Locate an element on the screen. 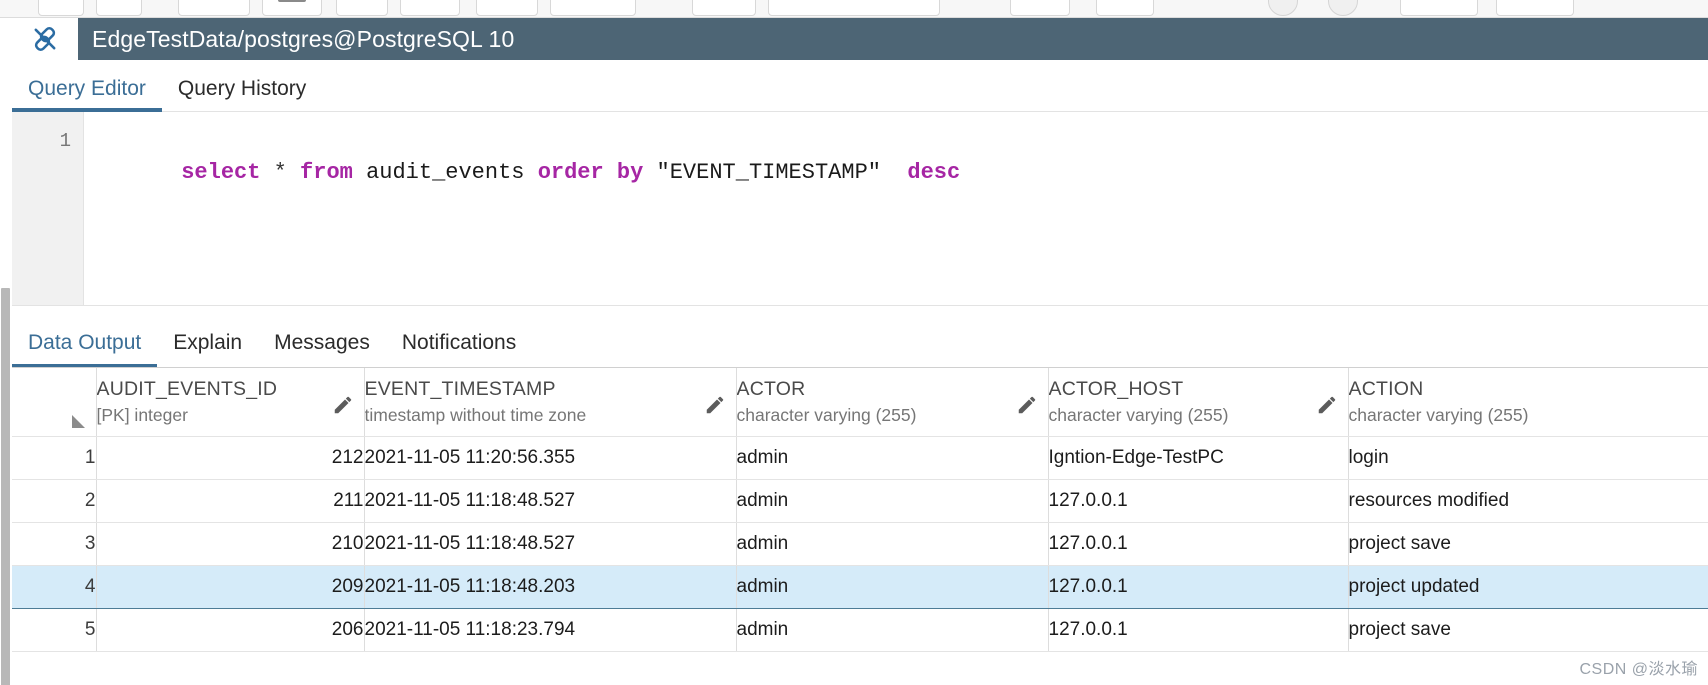 This screenshot has width=1708, height=685. column-name: AUDIT_EVENTS_ID is located at coordinates (187, 388).